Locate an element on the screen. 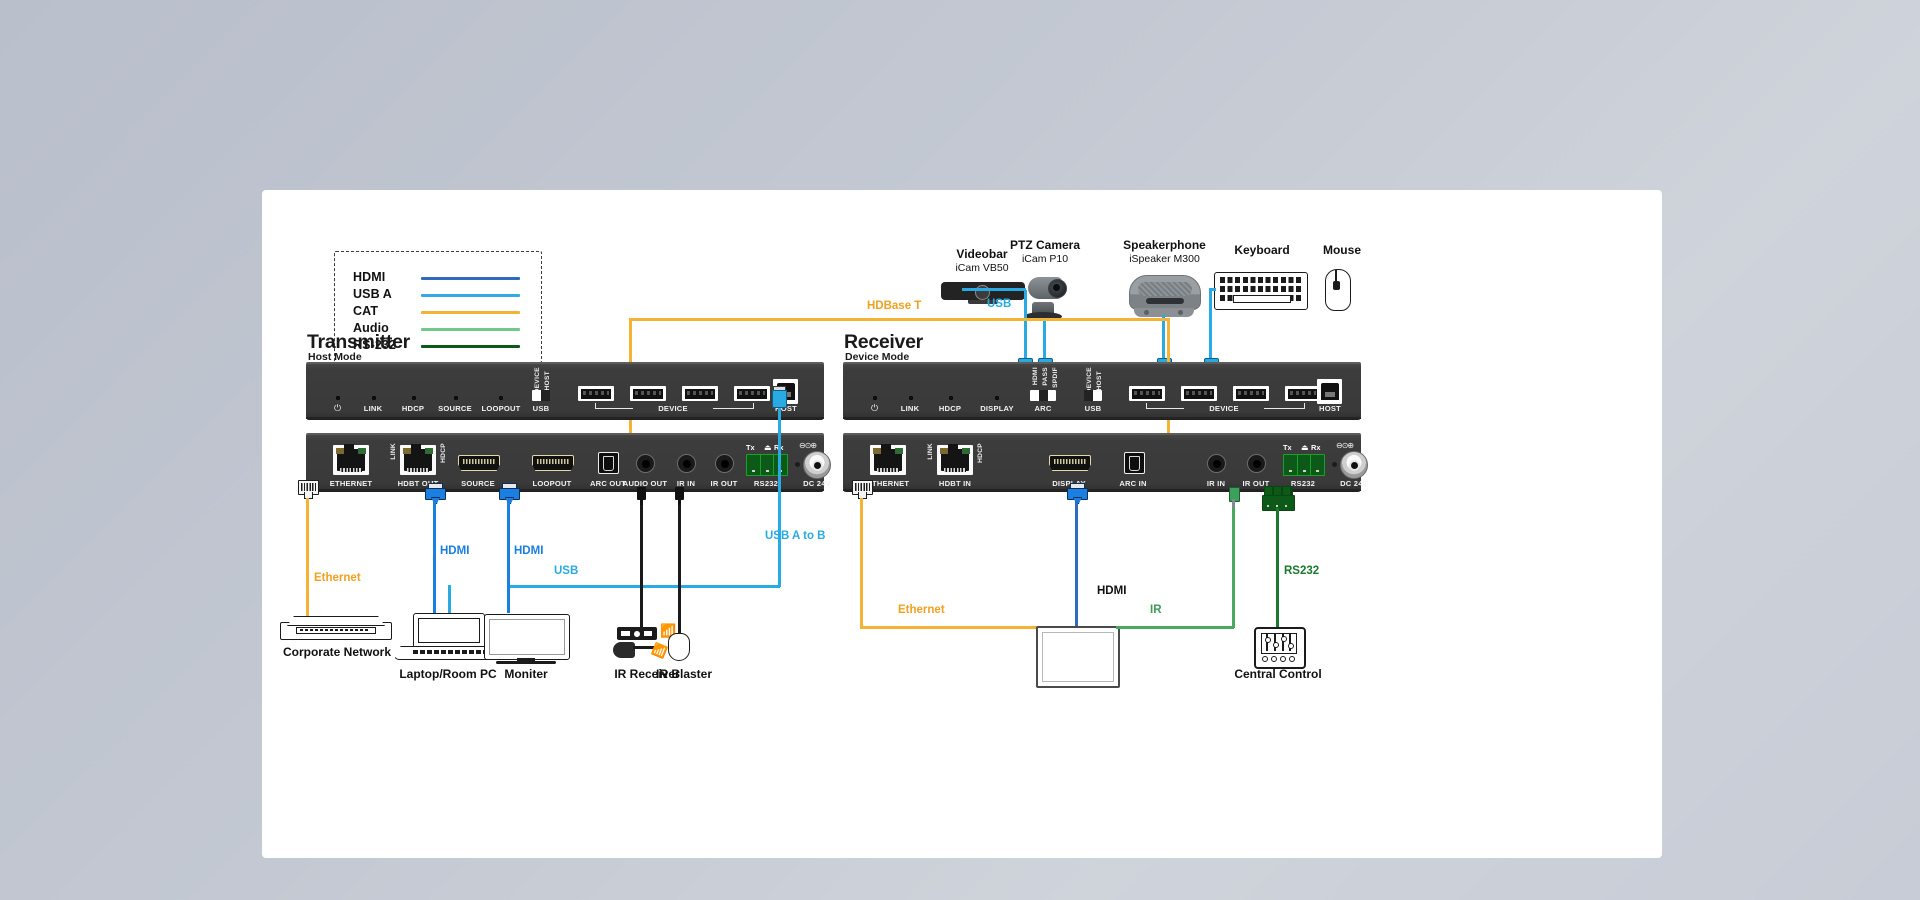  peripheral-name-ptz: PTZ Camera is located at coordinates (1045, 245).